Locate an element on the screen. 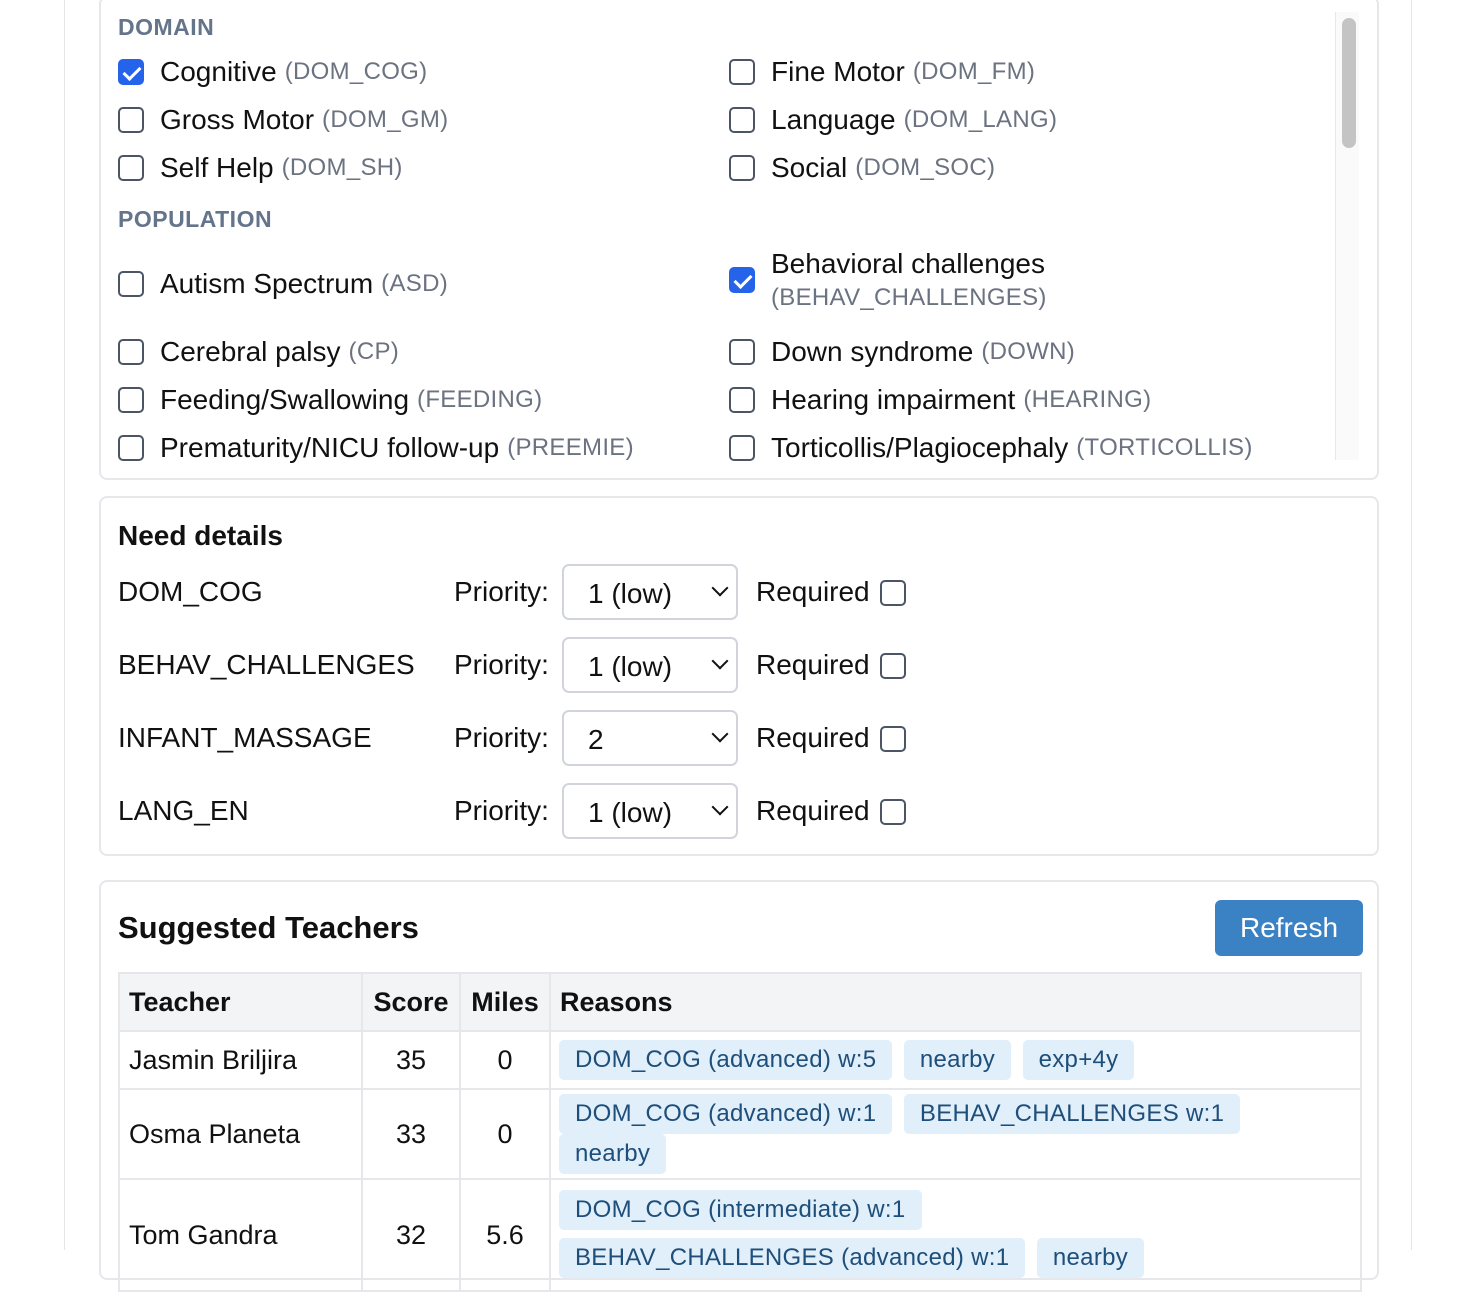  option-torticollis: Torticollis/Plagiocephaly (TORTICOLLIS) is located at coordinates (991, 448).